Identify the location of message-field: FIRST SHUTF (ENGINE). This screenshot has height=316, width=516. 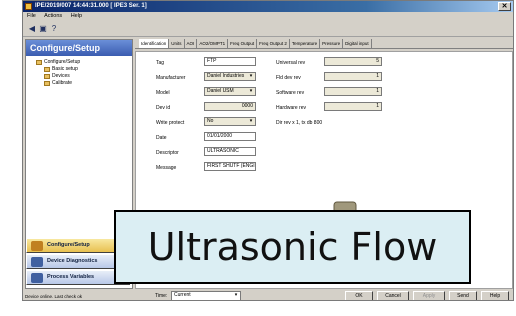
(230, 166).